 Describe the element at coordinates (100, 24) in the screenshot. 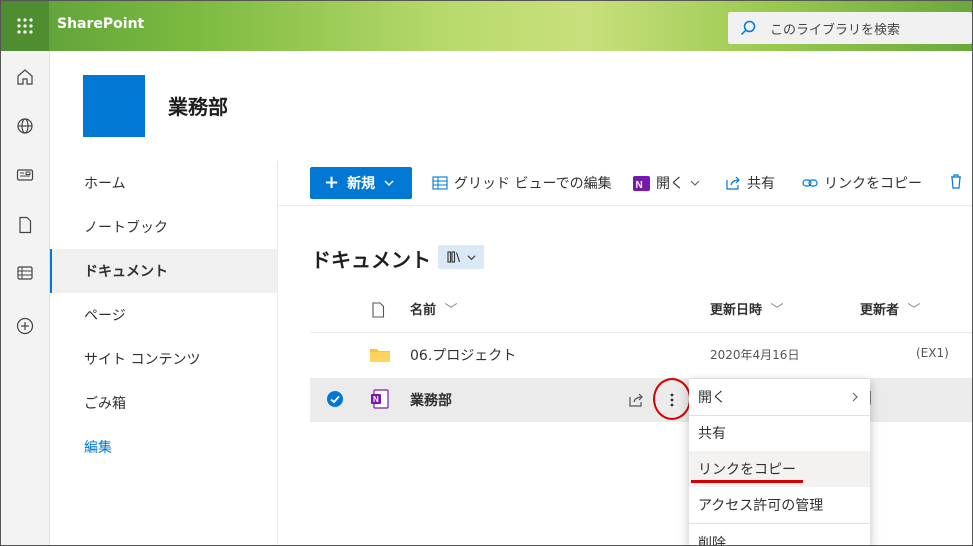

I see `brand-label: SharePoint` at that location.